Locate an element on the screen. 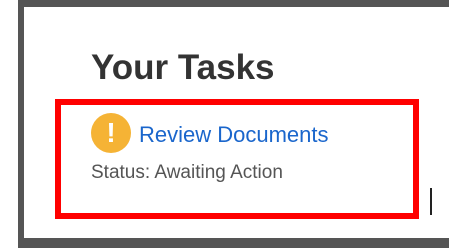 The width and height of the screenshot is (449, 248). panel-border-top is located at coordinates (233, 3).